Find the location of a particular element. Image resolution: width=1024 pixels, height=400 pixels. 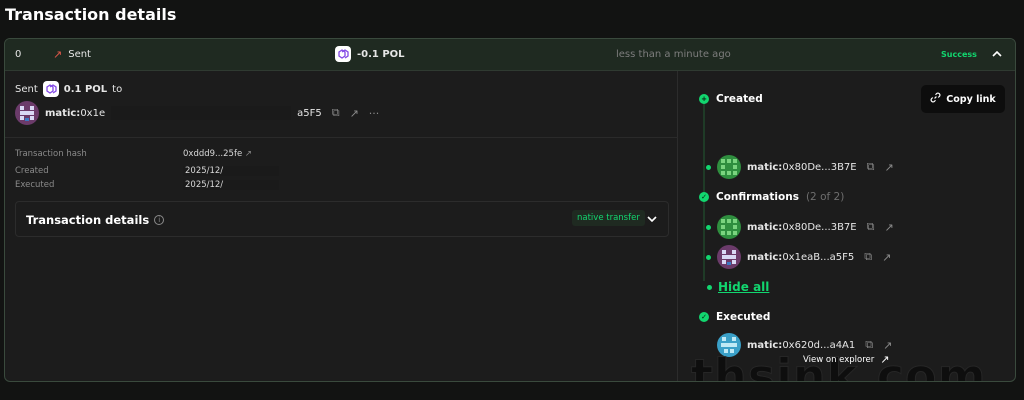

recipient-address: matic: 0x1e a5F5 ⧉ ↗ ··· is located at coordinates (197, 113).